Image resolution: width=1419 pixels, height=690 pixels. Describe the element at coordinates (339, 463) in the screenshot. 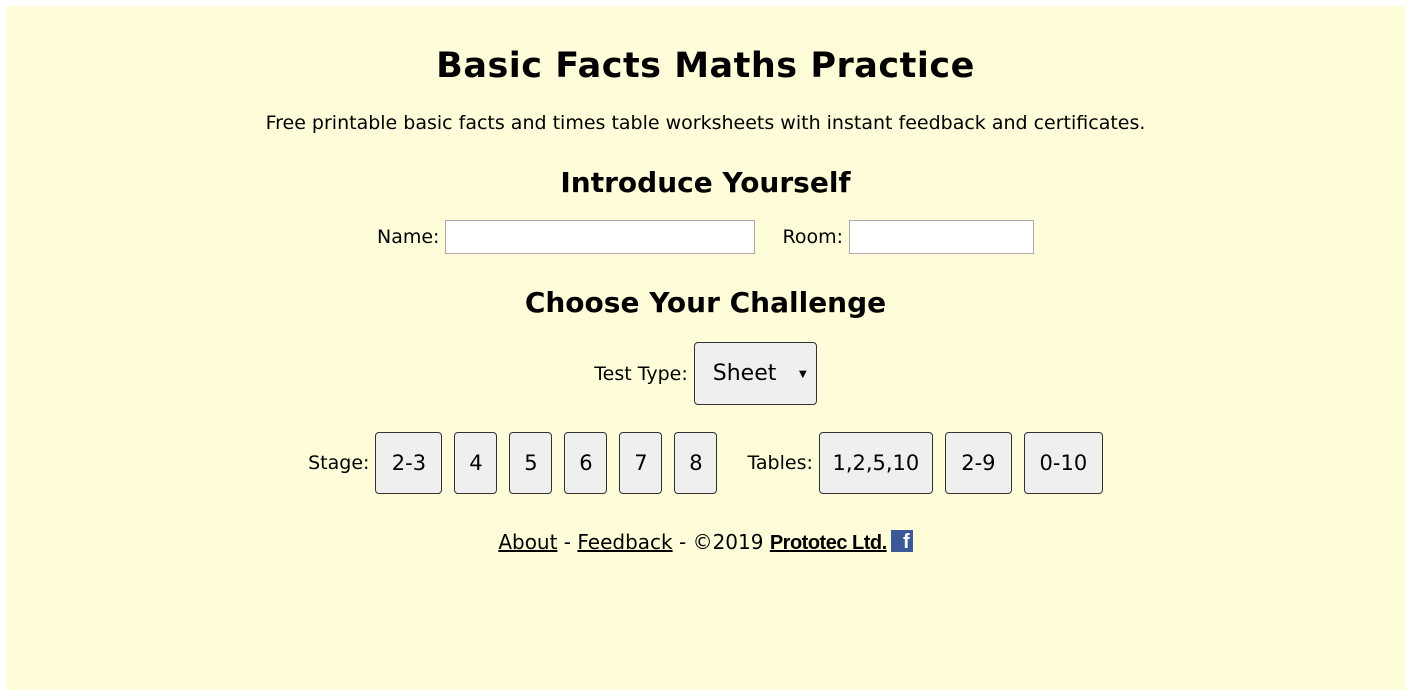

I see `stage-label: Stage:` at that location.